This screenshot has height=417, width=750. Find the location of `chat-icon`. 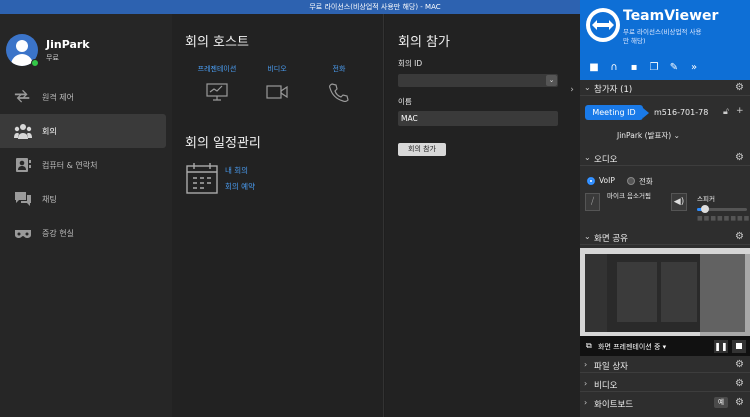

chat-icon is located at coordinates (23, 199).